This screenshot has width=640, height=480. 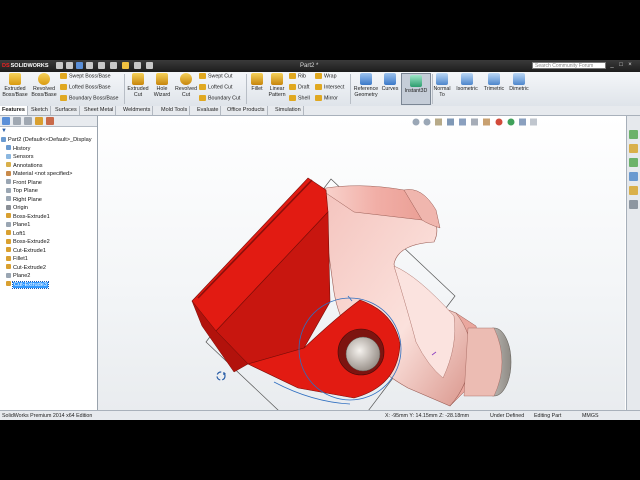 I want to click on bore-inner, so click(x=363, y=354).